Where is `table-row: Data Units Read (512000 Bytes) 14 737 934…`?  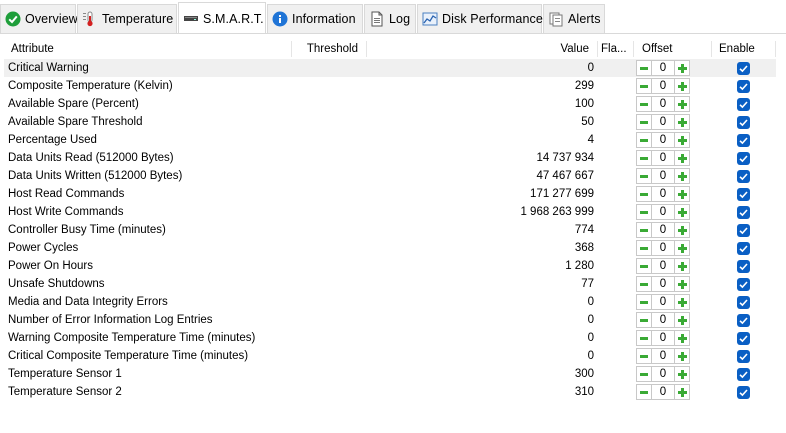
table-row: Data Units Read (512000 Bytes) 14 737 934… is located at coordinates (390, 158).